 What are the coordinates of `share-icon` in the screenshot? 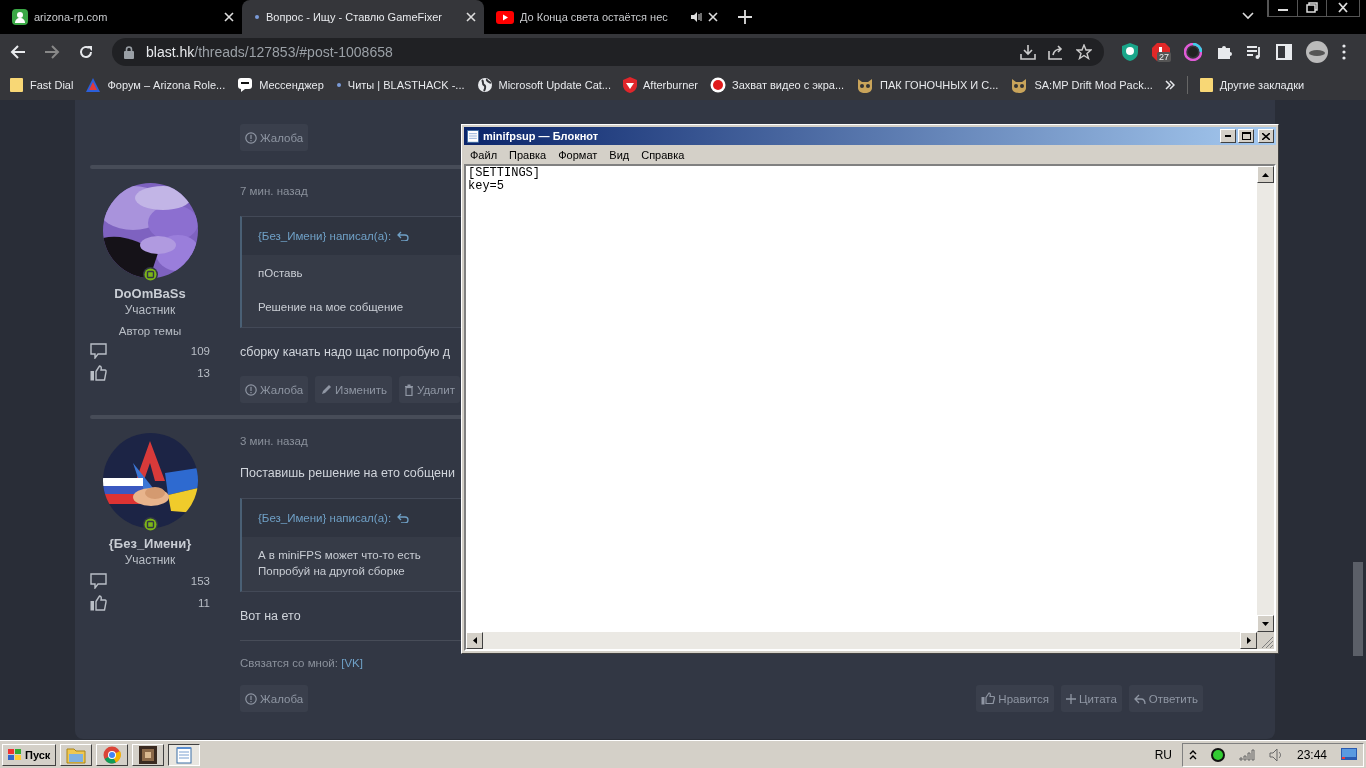 It's located at (1056, 52).